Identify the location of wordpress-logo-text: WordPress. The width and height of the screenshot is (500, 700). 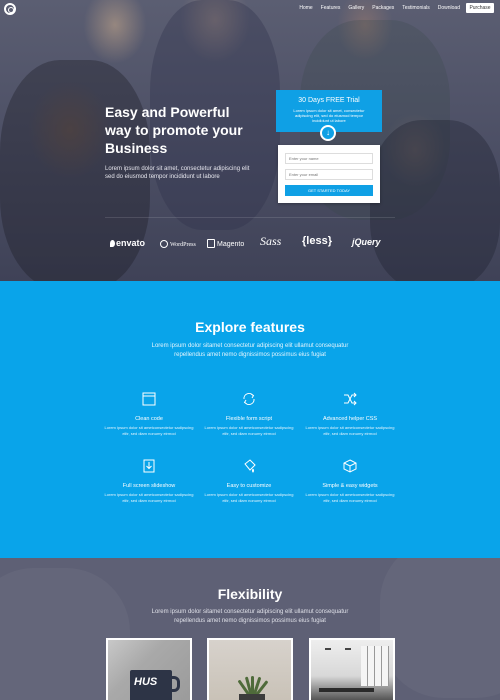
(183, 245).